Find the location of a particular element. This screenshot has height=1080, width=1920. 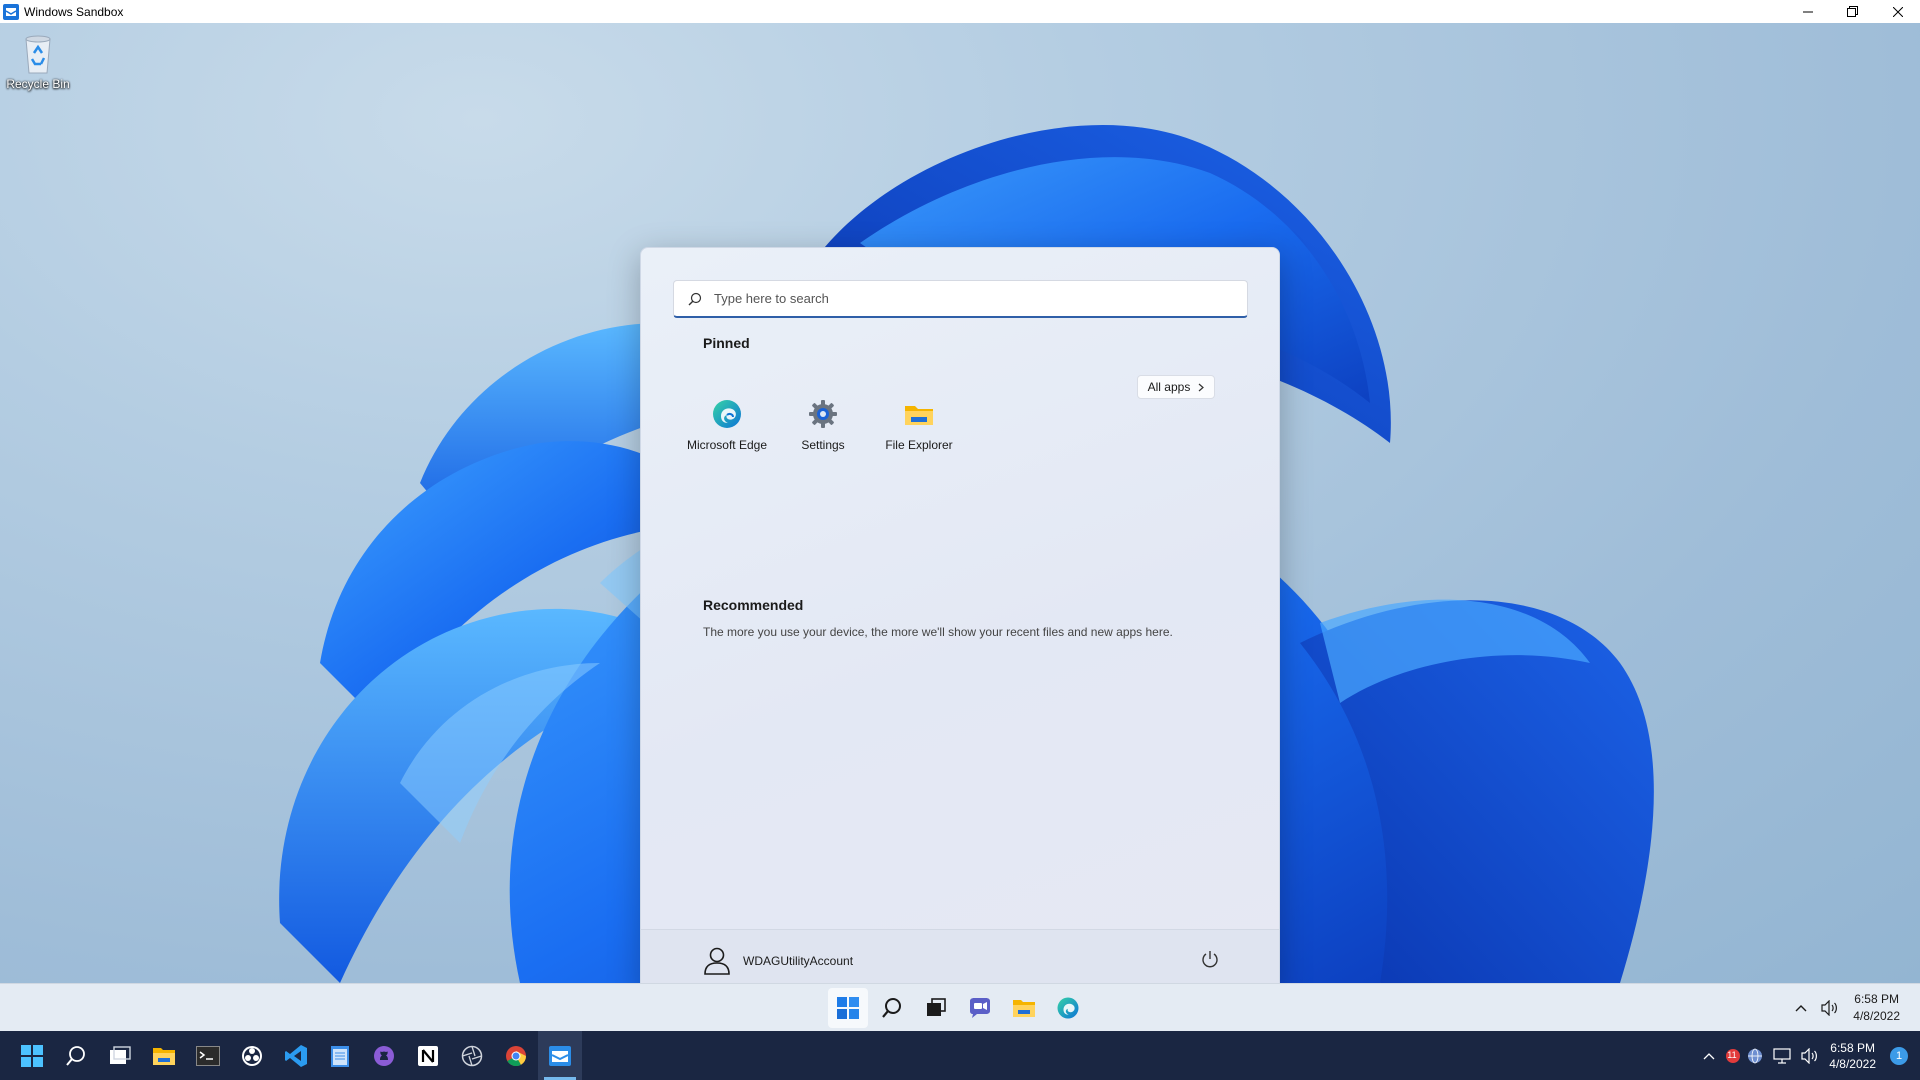

minimize-button is located at coordinates (1807, 11).